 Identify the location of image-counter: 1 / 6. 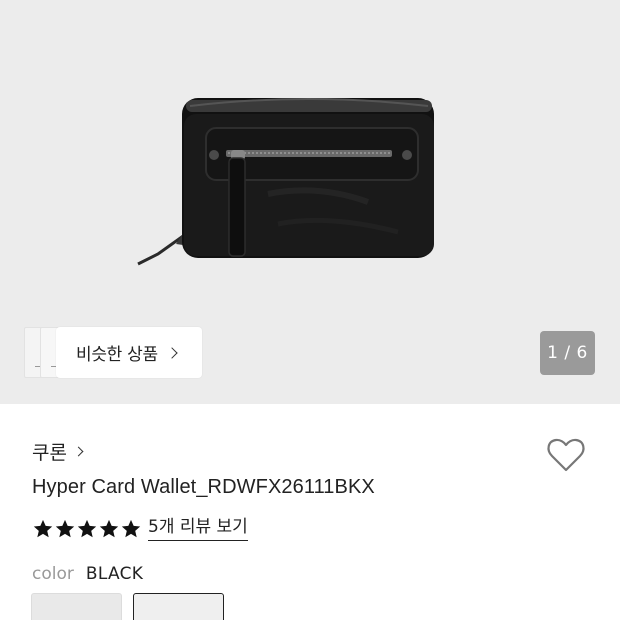
(567, 353).